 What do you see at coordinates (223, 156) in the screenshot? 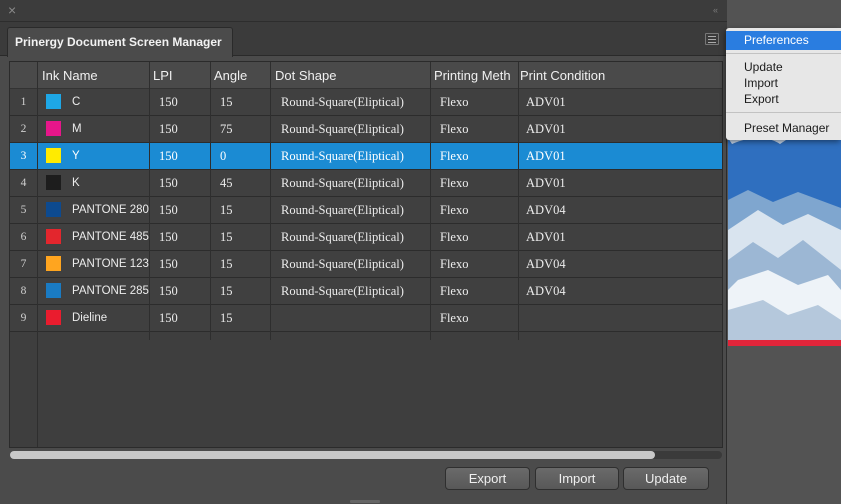
I see `cell-angle: 0` at bounding box center [223, 156].